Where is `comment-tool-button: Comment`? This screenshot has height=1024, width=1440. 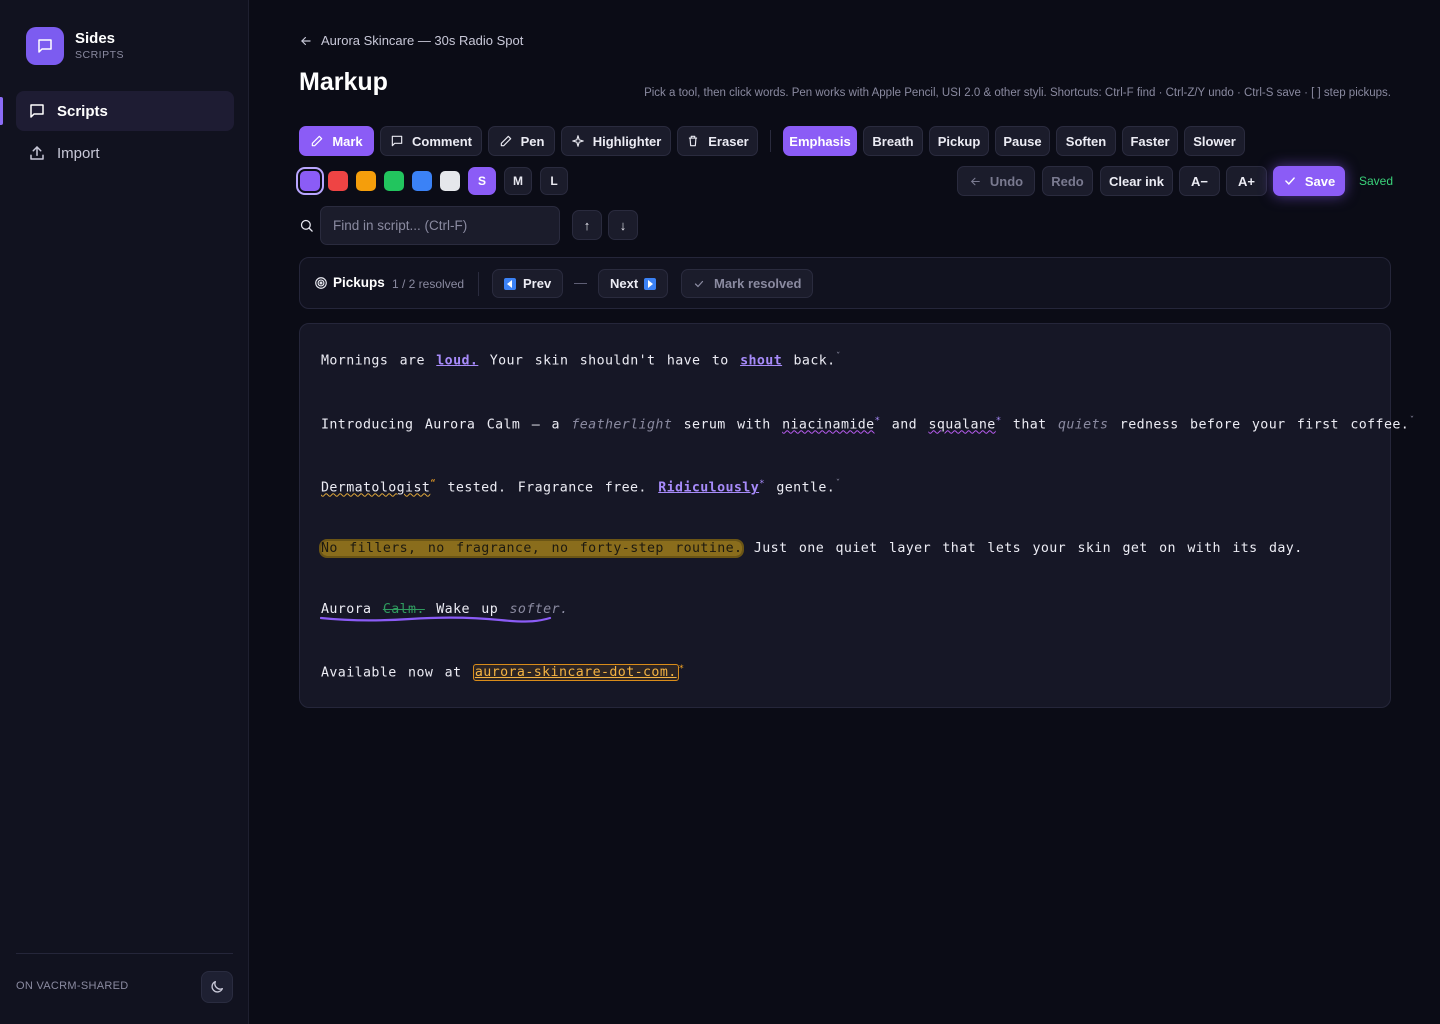 comment-tool-button: Comment is located at coordinates (431, 141).